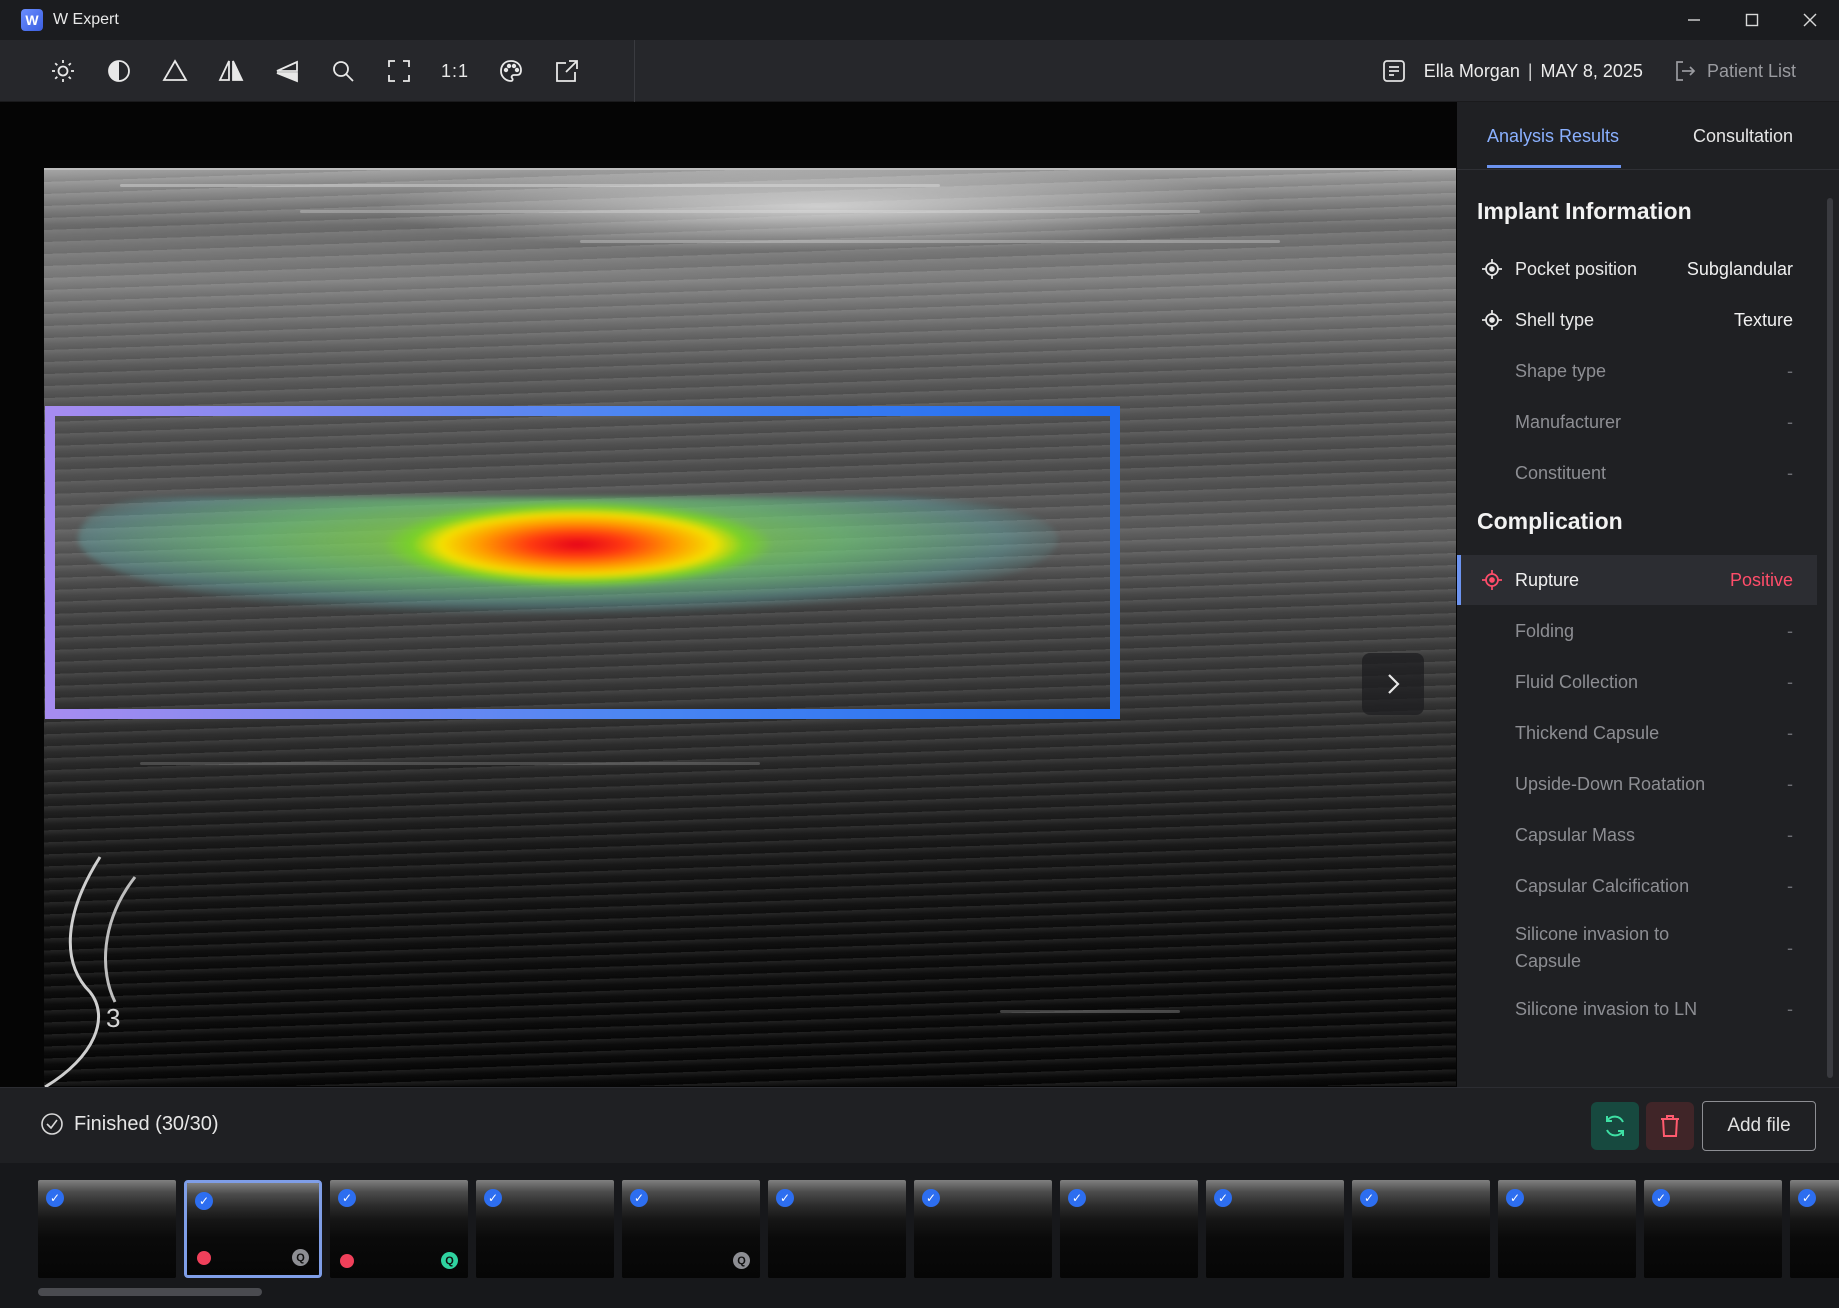 The height and width of the screenshot is (1308, 1839). What do you see at coordinates (919, 20) in the screenshot?
I see `title-bar: W W Expert` at bounding box center [919, 20].